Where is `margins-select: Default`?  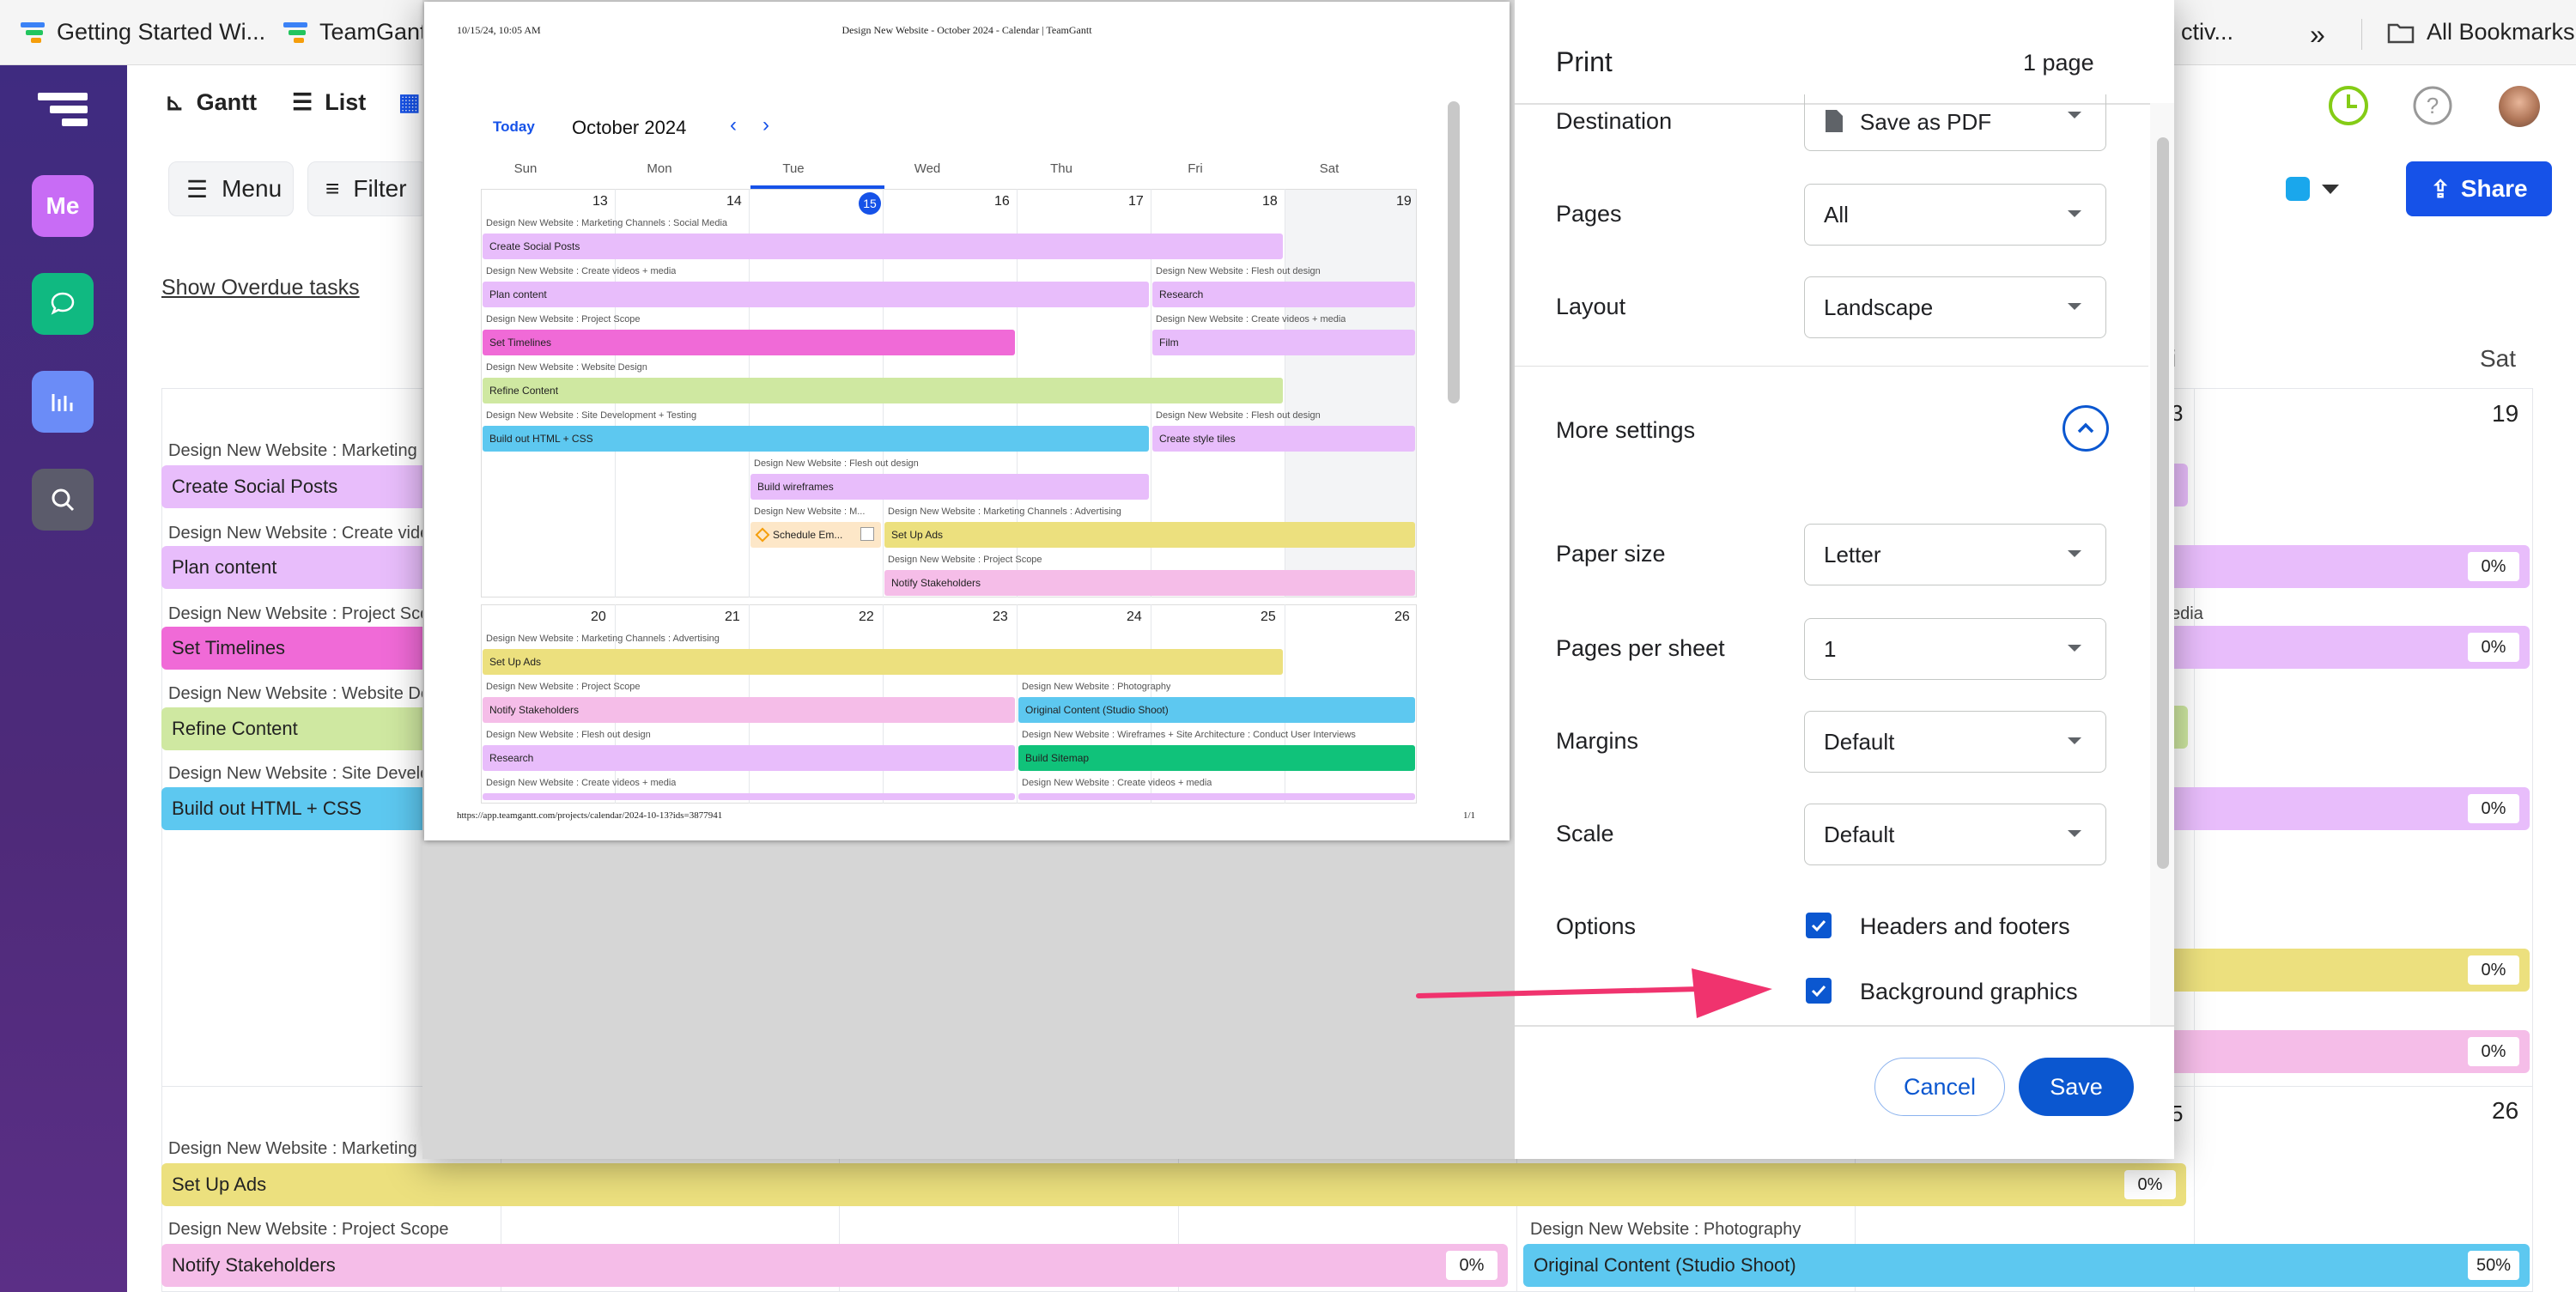 margins-select: Default is located at coordinates (1955, 742).